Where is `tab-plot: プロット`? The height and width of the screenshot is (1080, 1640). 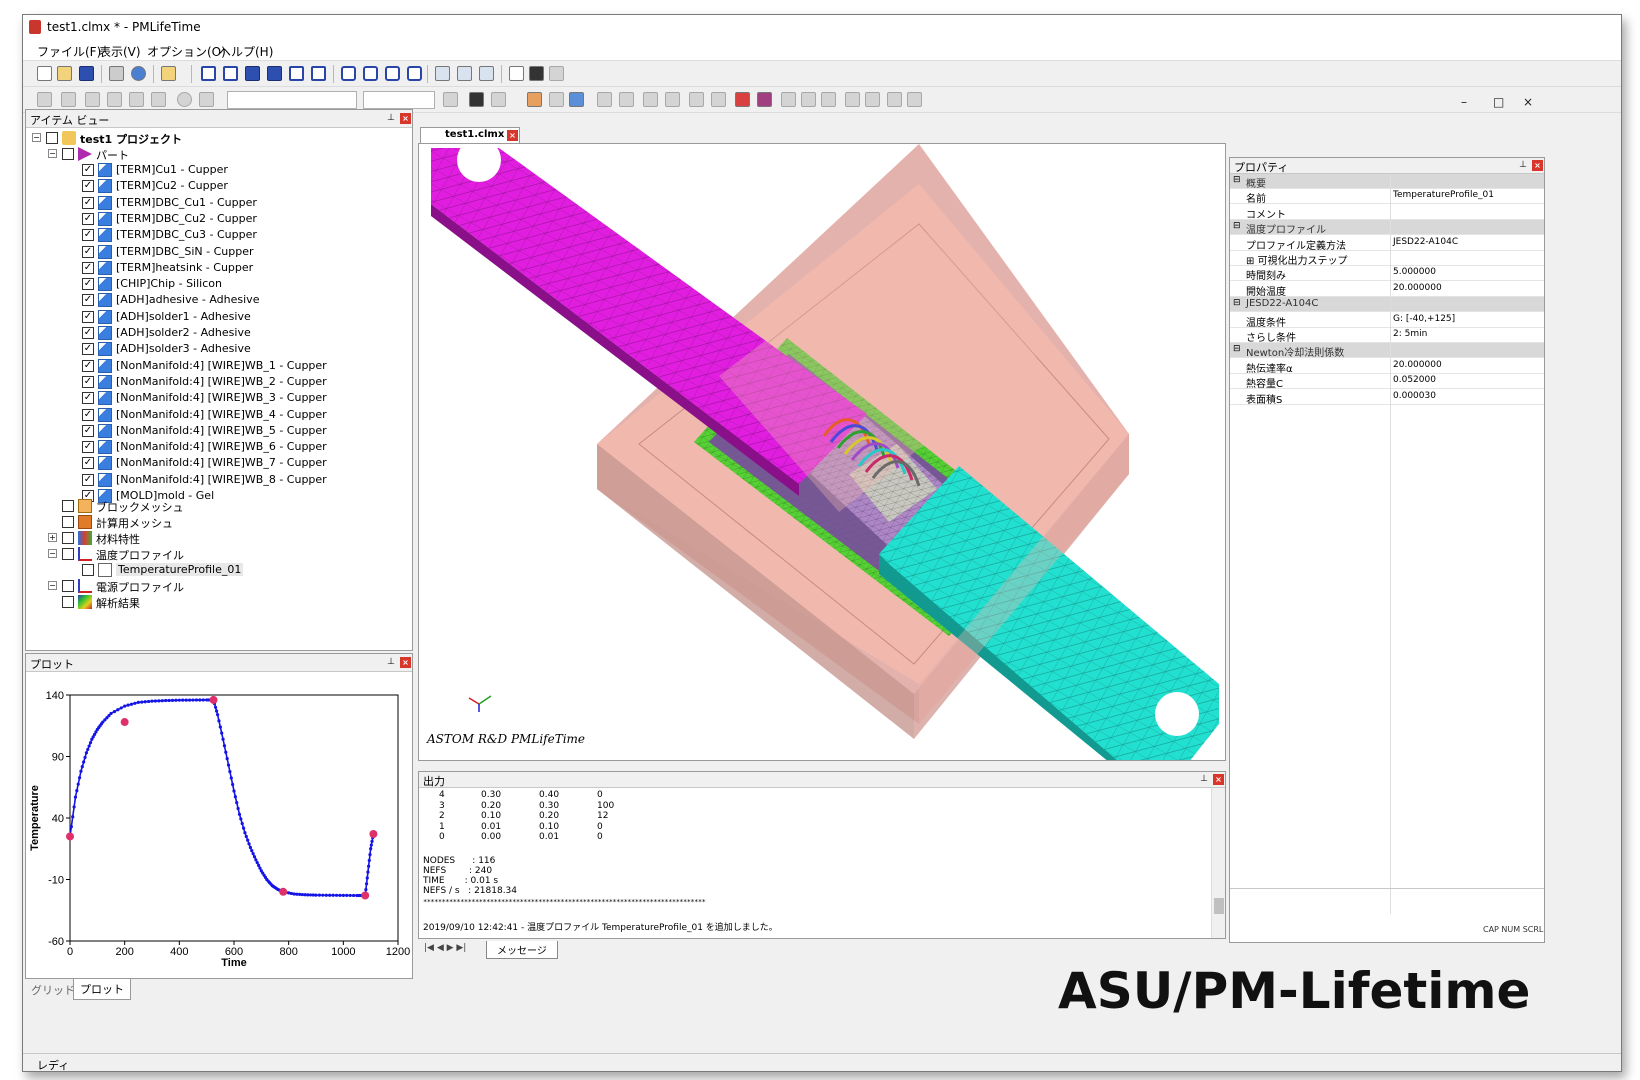
tab-plot: プロット is located at coordinates (102, 989).